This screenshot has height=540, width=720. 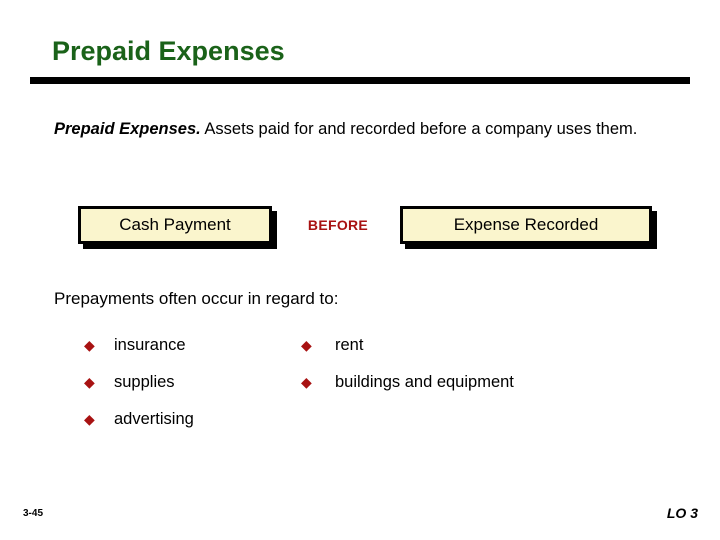 I want to click on list-item-label: supplies, so click(x=144, y=382).